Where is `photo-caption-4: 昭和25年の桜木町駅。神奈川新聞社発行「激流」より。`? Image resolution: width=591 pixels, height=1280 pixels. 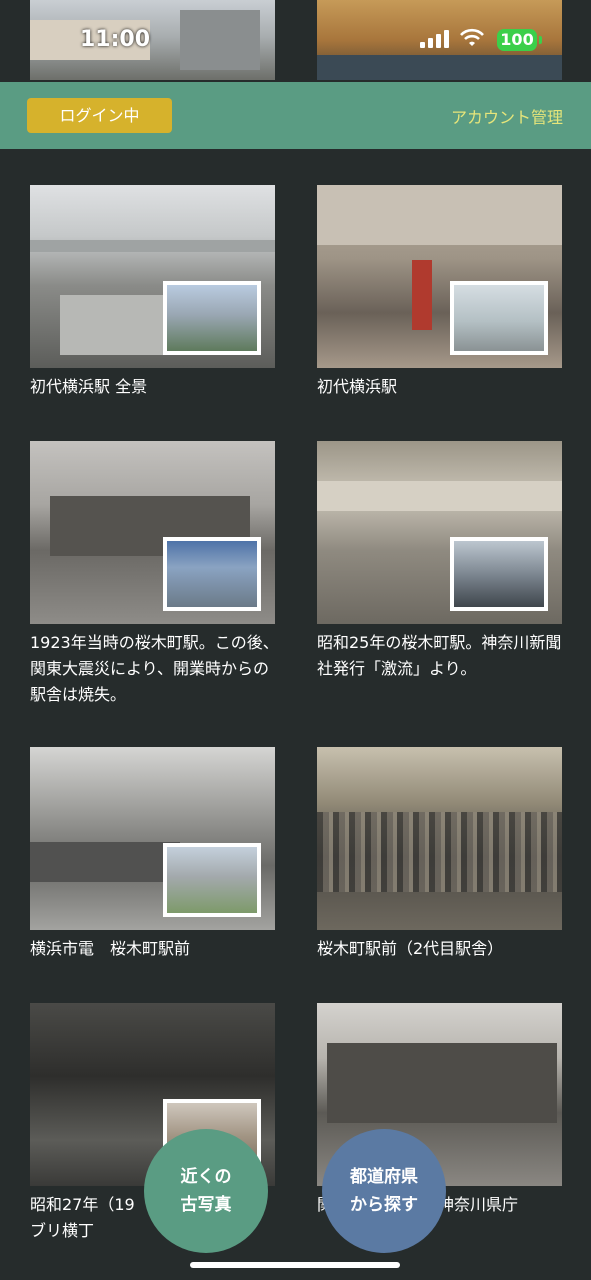 photo-caption-4: 昭和25年の桜木町駅。神奈川新聞社発行「激流」より。 is located at coordinates (439, 655).